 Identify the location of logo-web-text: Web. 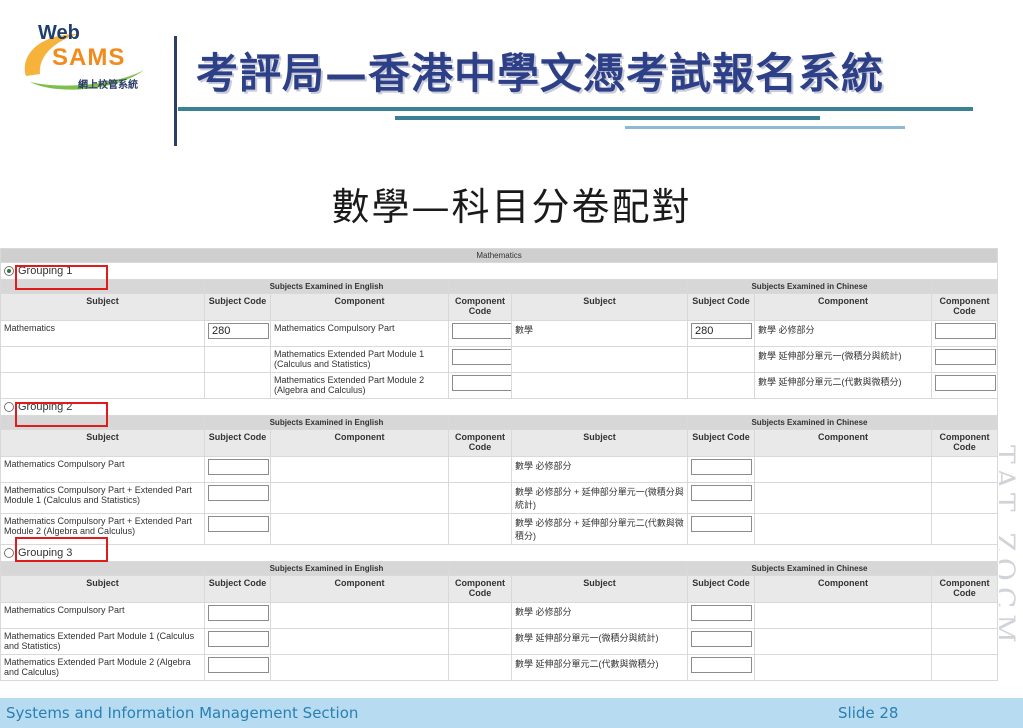
(59, 33).